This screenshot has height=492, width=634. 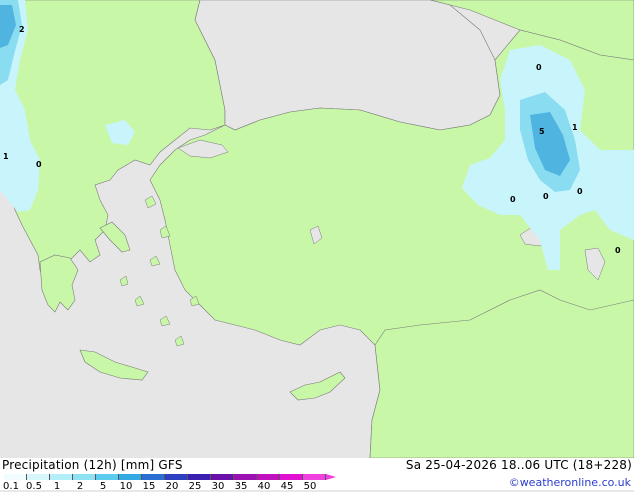 What do you see at coordinates (570, 482) in the screenshot?
I see `credit-link: ©weatheronline.co.uk` at bounding box center [570, 482].